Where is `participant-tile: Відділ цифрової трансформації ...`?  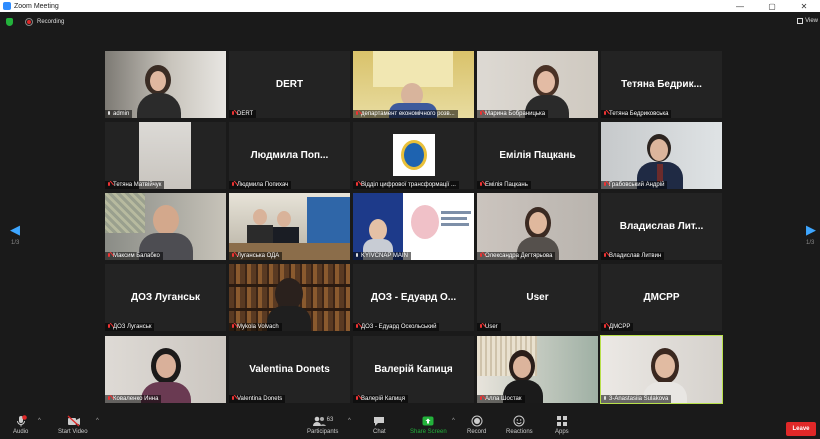 participant-tile: Відділ цифрової трансформації ... is located at coordinates (413, 155).